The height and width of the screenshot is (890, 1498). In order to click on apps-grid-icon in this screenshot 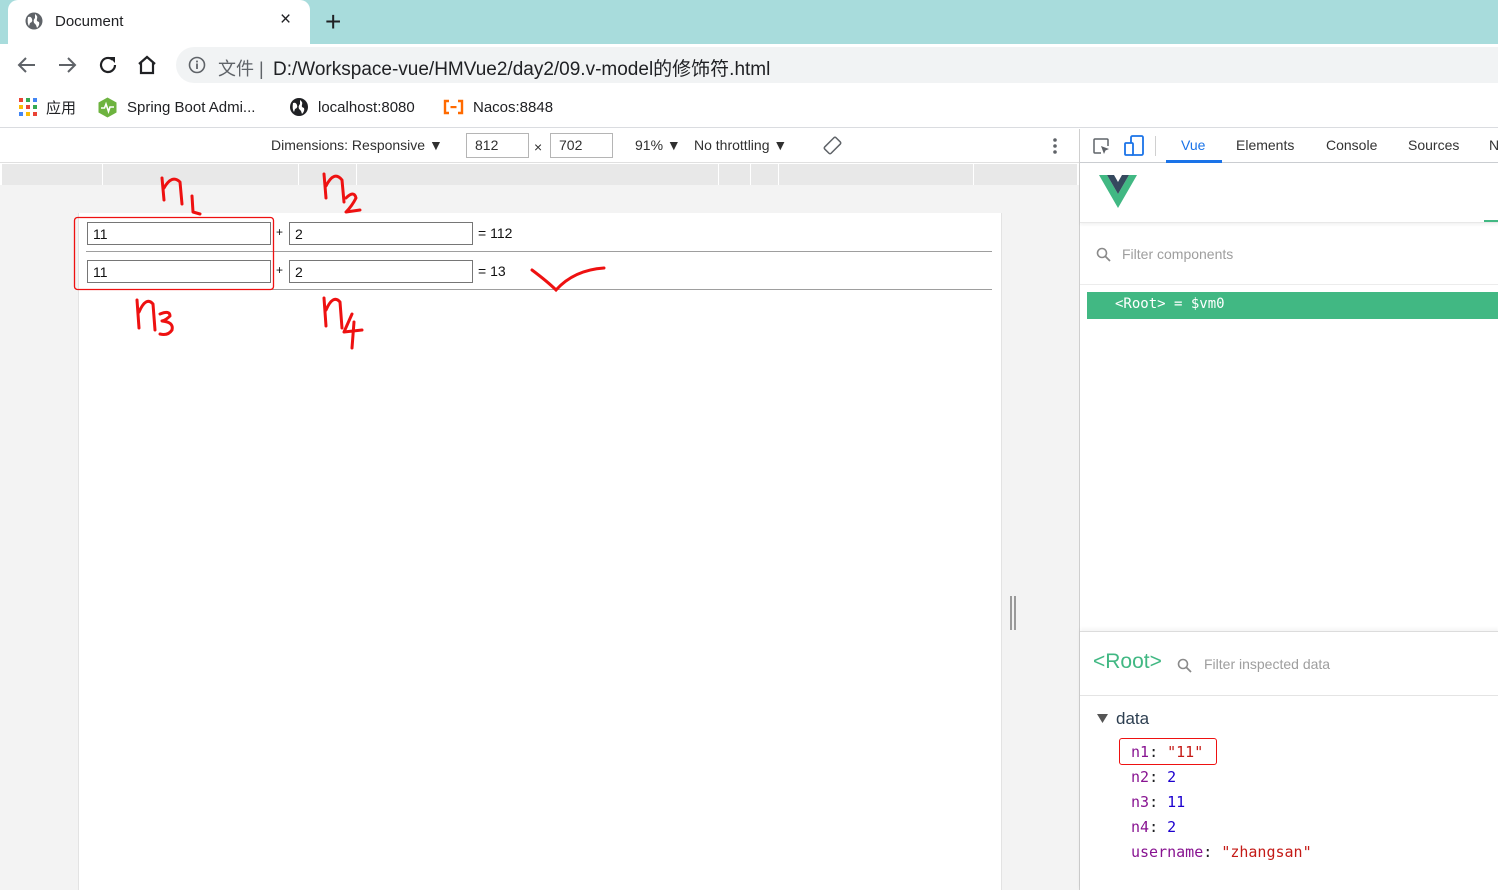, I will do `click(28, 107)`.